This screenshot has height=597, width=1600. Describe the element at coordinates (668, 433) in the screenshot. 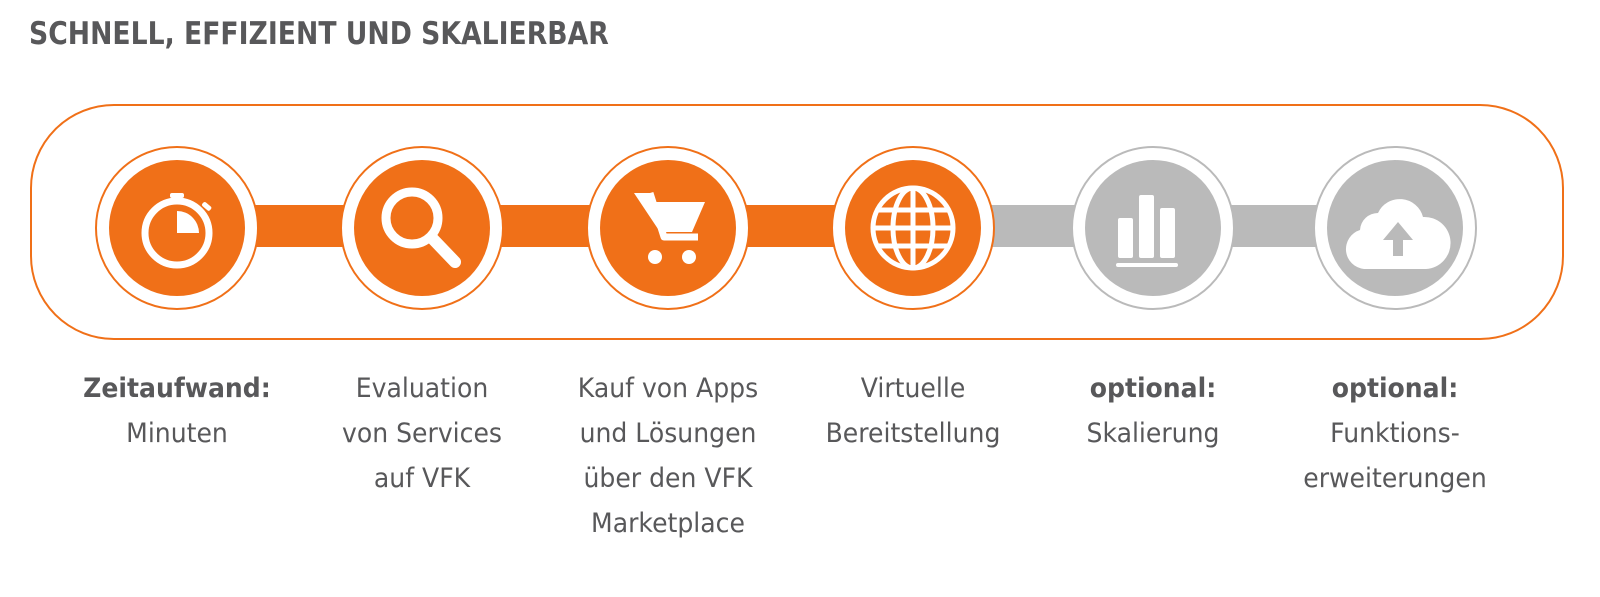

I see `step-3-label-line: und Lösungen` at that location.